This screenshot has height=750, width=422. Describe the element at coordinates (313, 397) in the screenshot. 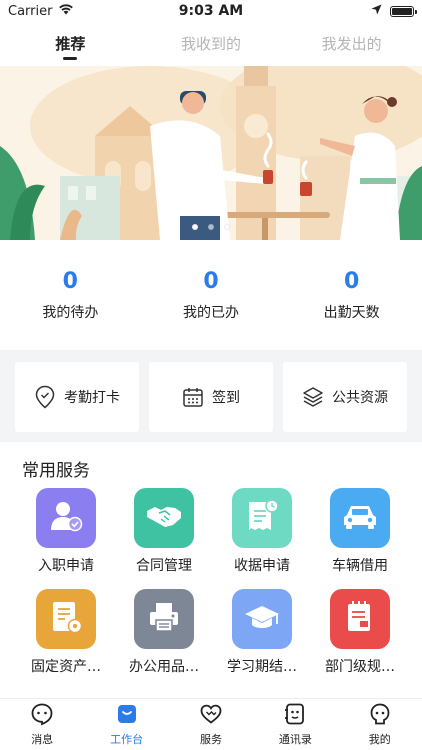

I see `layers-icon` at that location.